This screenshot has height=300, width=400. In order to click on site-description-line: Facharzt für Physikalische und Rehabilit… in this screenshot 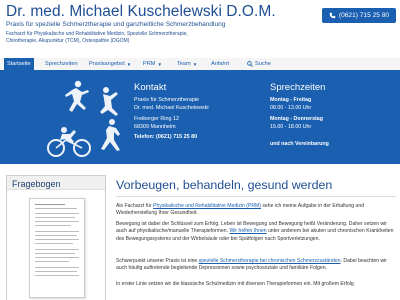, I will do `click(97, 34)`.